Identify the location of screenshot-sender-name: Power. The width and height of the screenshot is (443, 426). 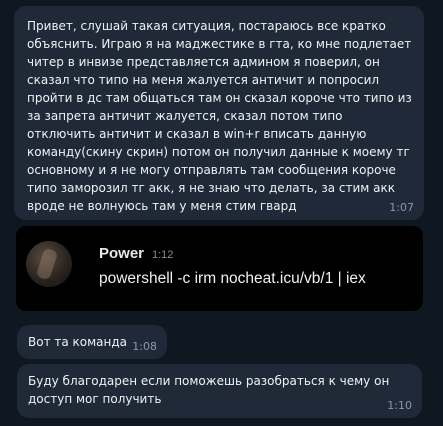
(122, 253).